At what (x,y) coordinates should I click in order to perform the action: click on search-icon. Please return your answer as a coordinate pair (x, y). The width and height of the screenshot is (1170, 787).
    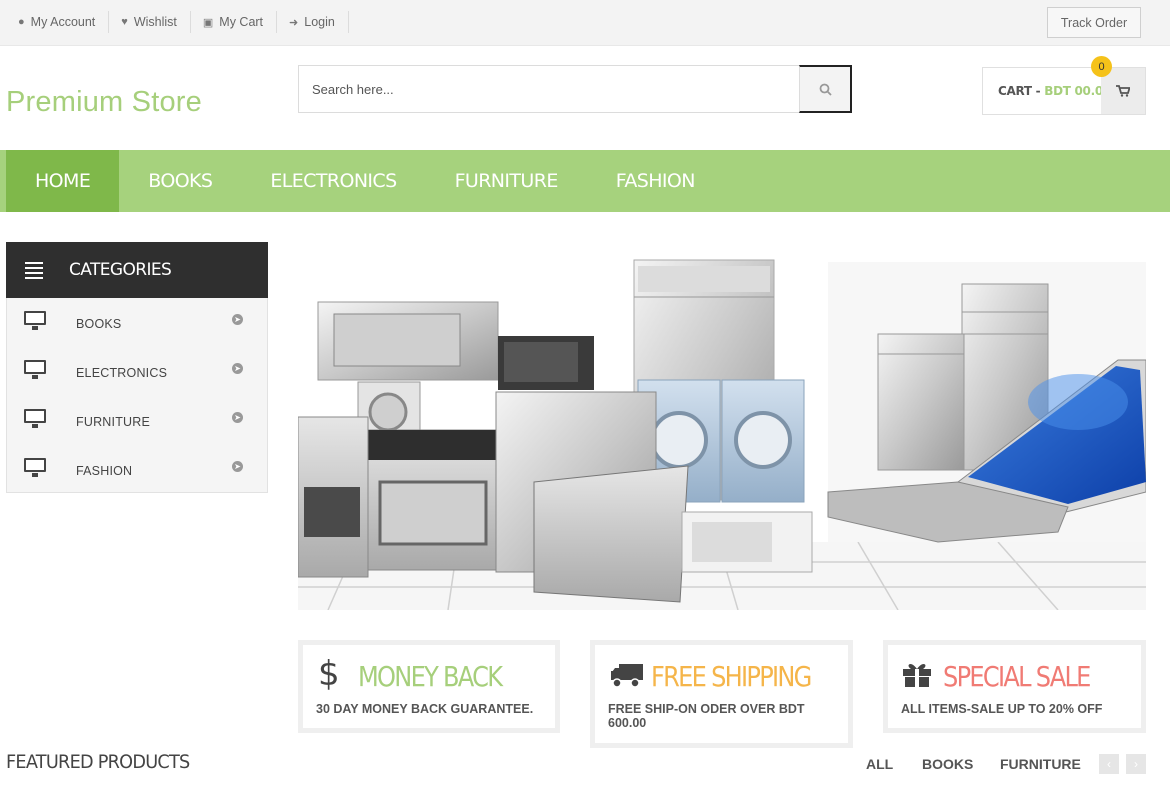
    Looking at the image, I should click on (825, 89).